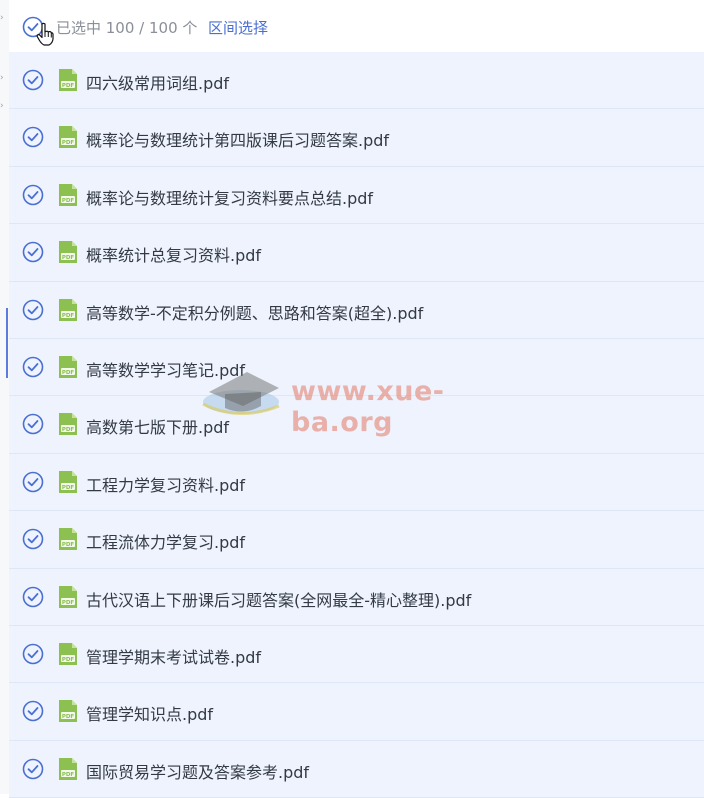  What do you see at coordinates (158, 428) in the screenshot?
I see `file-name: 高数第七版下册.pdf` at bounding box center [158, 428].